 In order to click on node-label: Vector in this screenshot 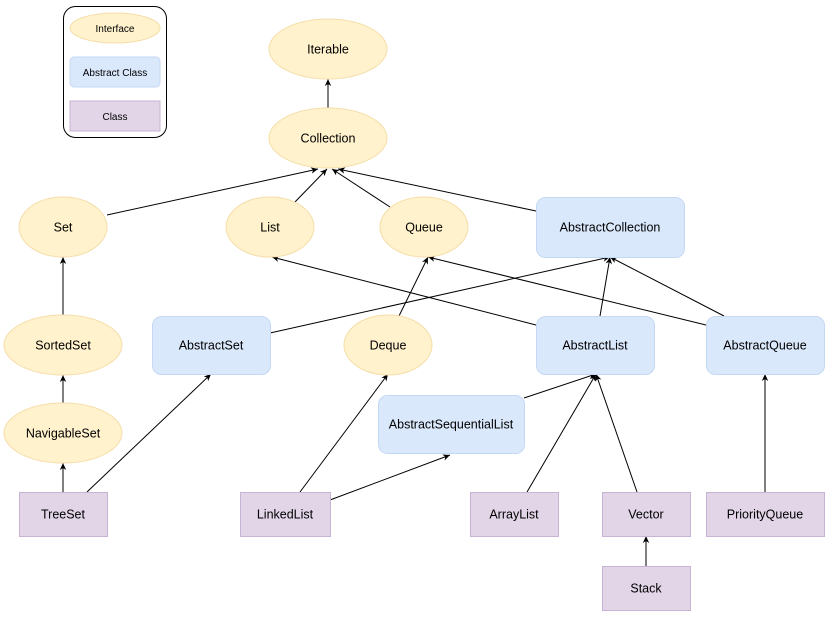, I will do `click(645, 515)`.